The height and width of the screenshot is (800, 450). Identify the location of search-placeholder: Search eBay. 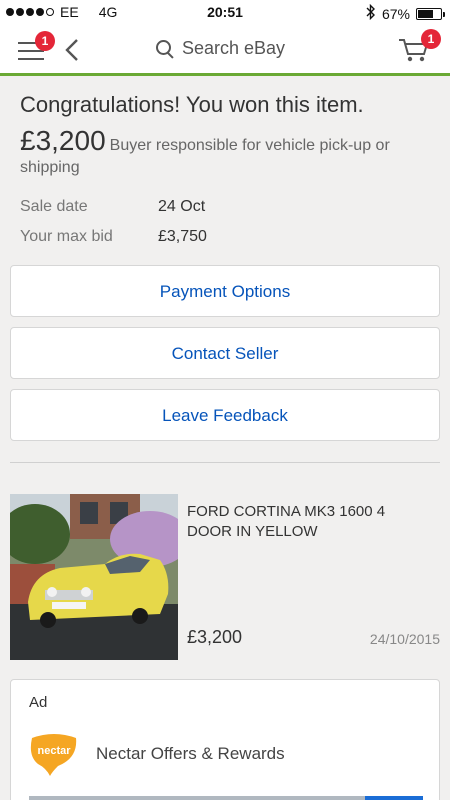
(234, 48).